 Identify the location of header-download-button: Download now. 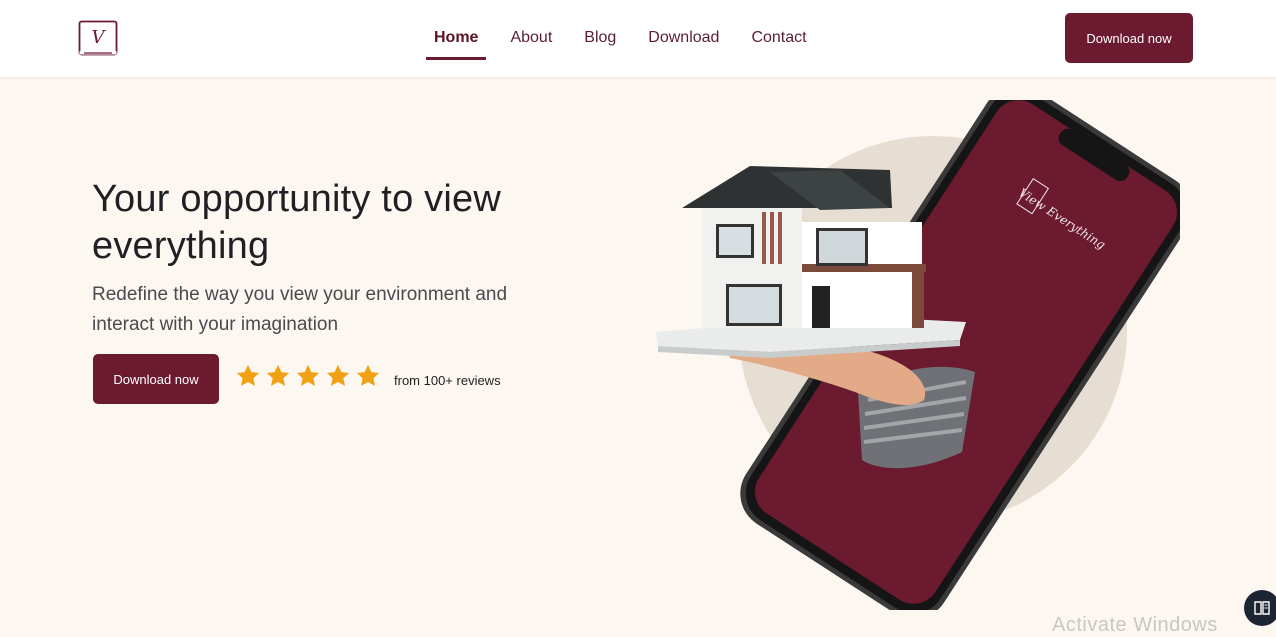
(1129, 38).